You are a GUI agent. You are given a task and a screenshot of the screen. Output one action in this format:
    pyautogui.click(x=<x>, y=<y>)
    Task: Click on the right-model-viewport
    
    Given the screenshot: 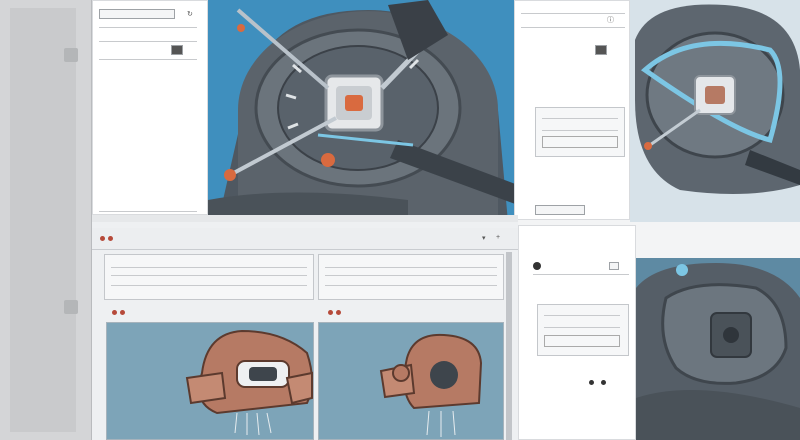 What is the action you would take?
    pyautogui.click(x=411, y=381)
    